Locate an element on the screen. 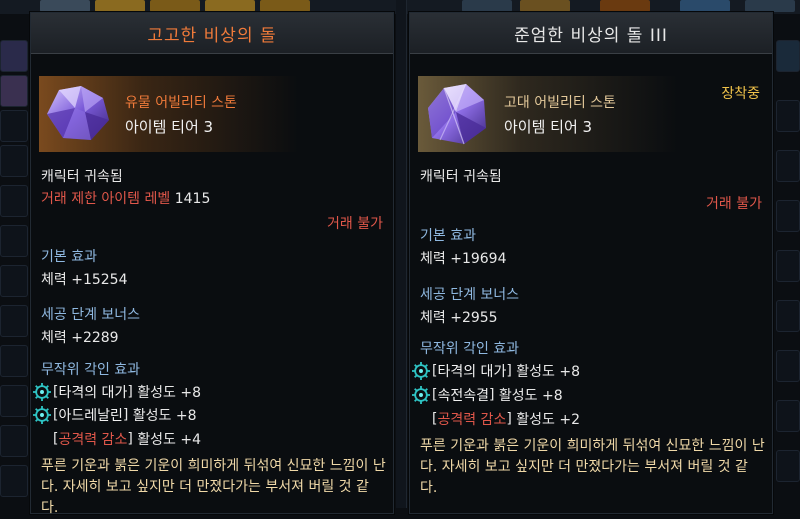 The image size is (800, 519). engraving-row: [공격력 감소] 활성도 +2 is located at coordinates (506, 419).